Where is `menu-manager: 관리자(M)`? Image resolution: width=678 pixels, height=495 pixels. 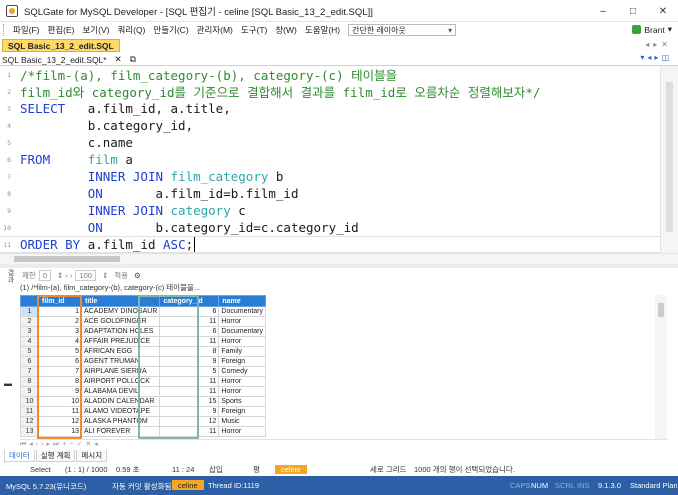 menu-manager: 관리자(M) is located at coordinates (215, 30).